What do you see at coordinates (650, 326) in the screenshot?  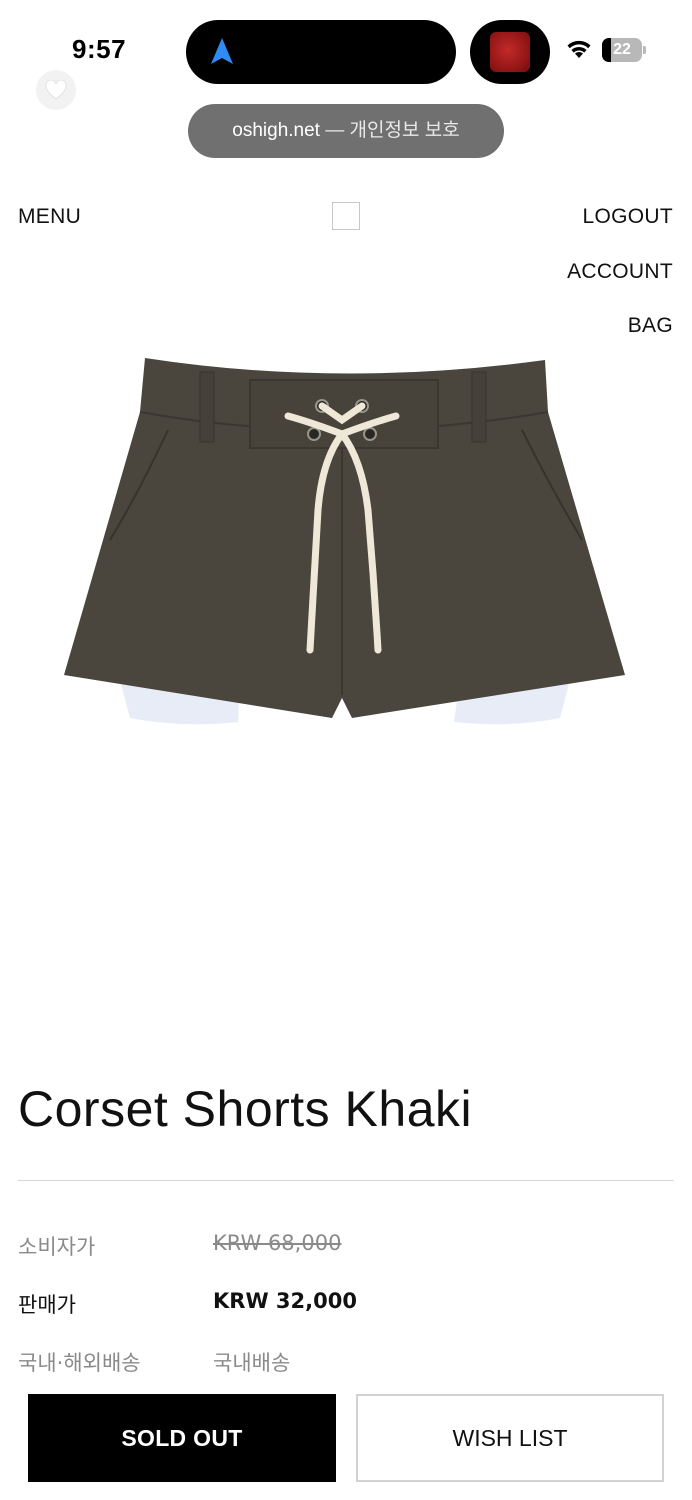 I see `bag-link: BAG` at bounding box center [650, 326].